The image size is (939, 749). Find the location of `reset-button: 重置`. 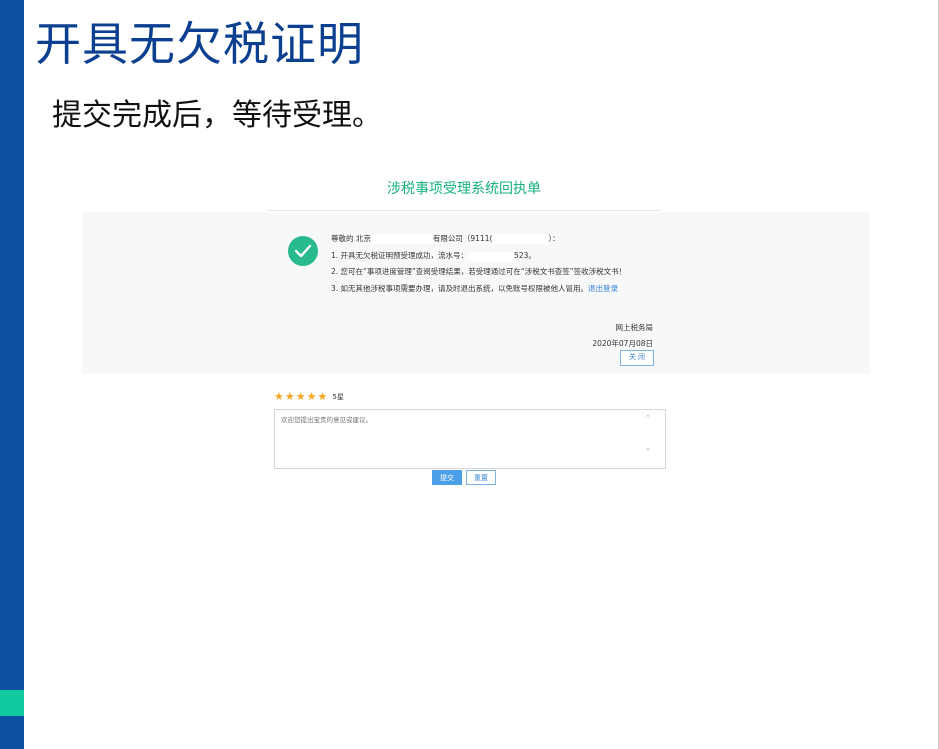

reset-button: 重置 is located at coordinates (481, 477).